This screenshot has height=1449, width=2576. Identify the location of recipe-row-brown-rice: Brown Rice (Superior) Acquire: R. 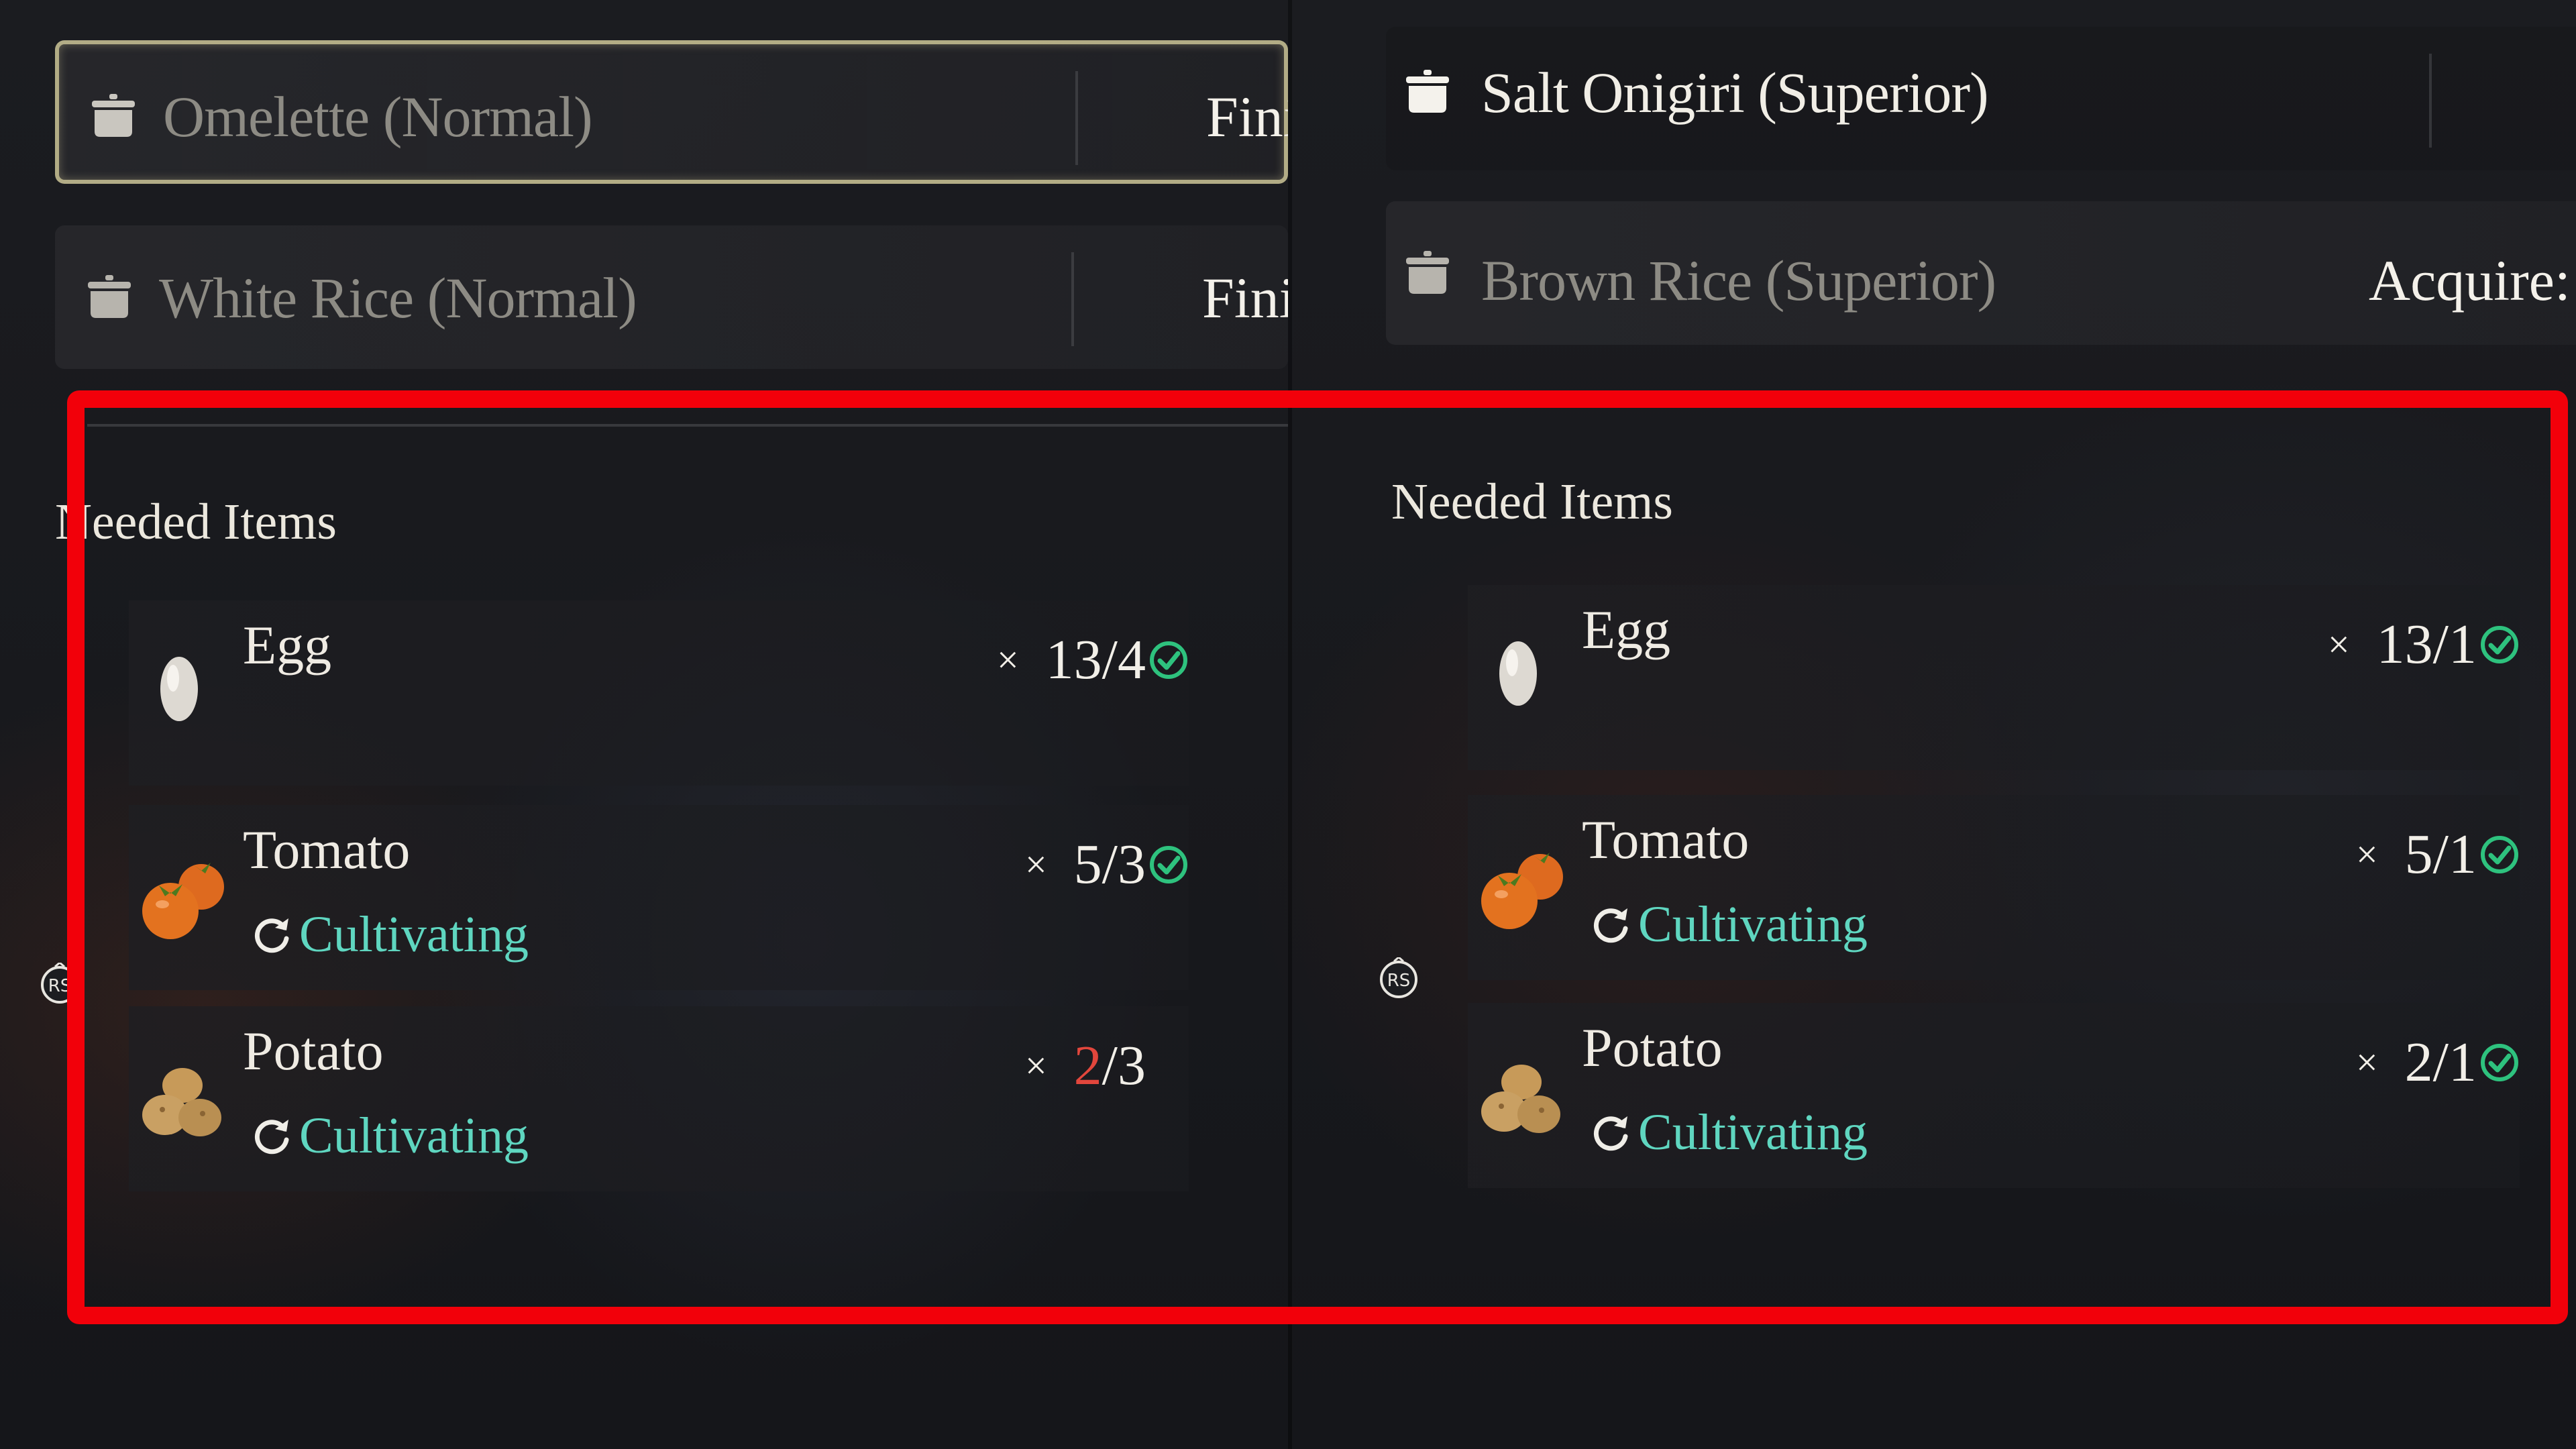
(1981, 273).